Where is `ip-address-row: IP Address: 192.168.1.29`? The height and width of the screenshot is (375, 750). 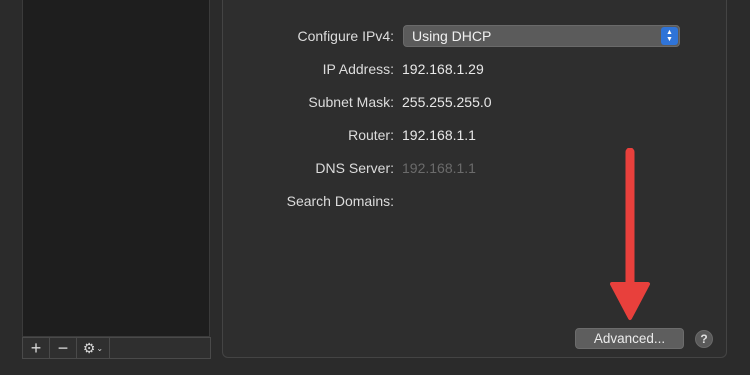 ip-address-row: IP Address: 192.168.1.29 is located at coordinates (375, 69).